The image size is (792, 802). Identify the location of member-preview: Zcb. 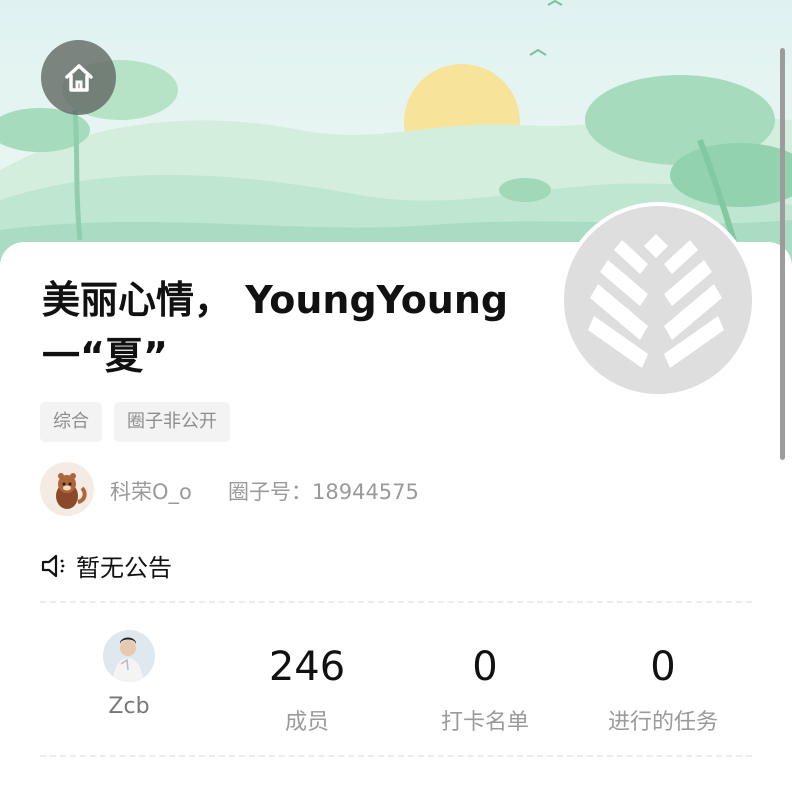
(129, 680).